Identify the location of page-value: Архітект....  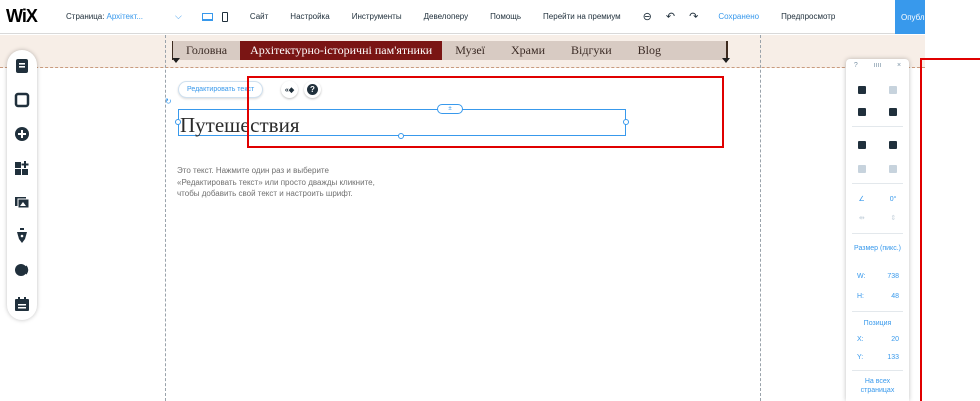
(125, 16).